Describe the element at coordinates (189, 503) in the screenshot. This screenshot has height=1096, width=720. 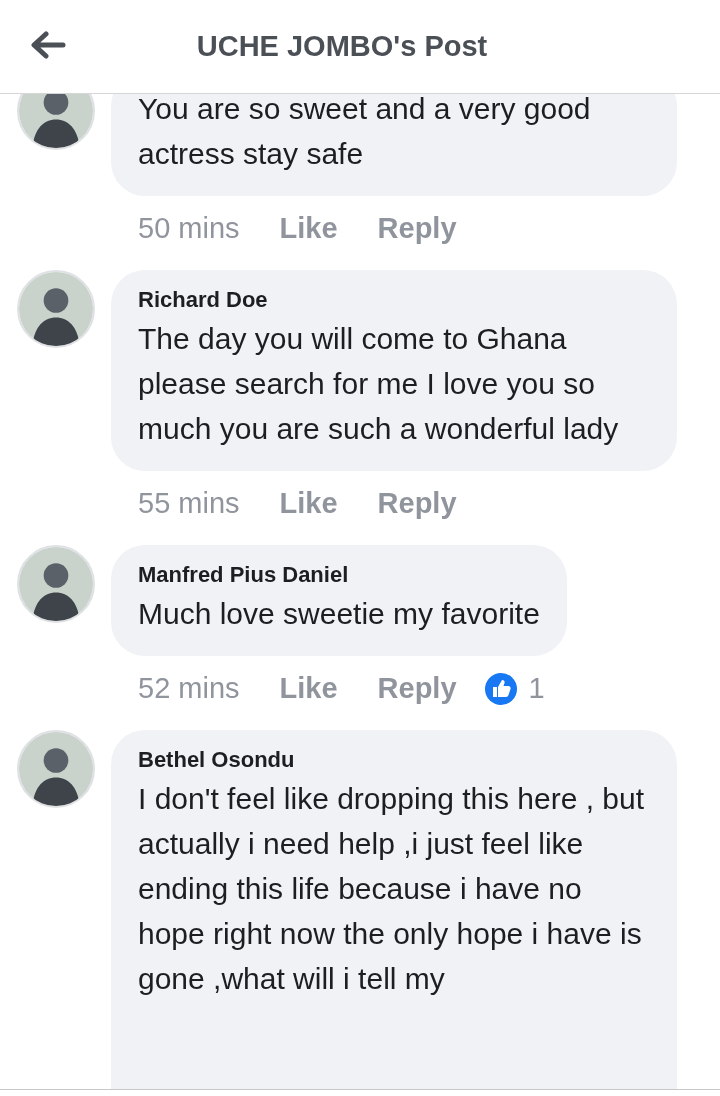
I see `comment-time: 55 mins` at that location.